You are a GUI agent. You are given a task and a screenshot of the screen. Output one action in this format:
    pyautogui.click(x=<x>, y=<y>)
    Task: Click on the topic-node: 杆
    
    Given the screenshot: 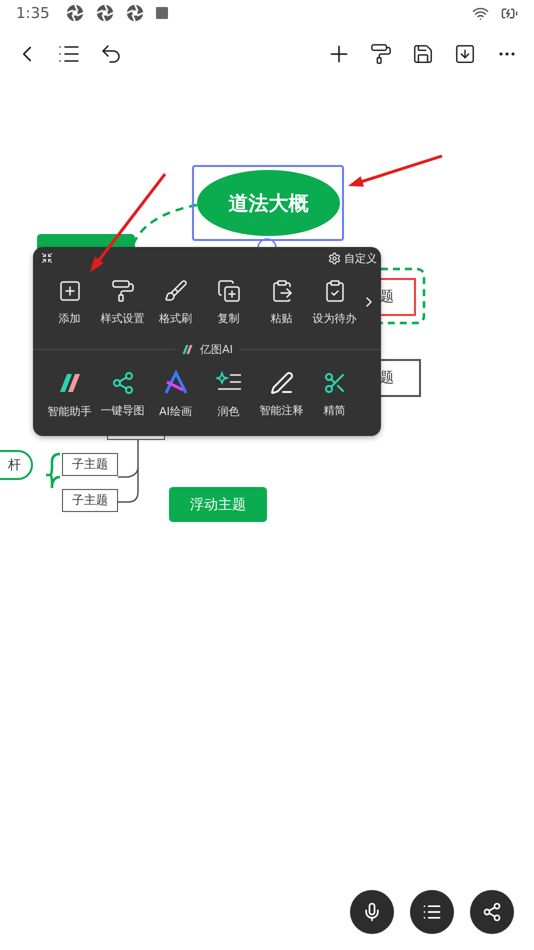 What is the action you would take?
    pyautogui.click(x=16, y=465)
    